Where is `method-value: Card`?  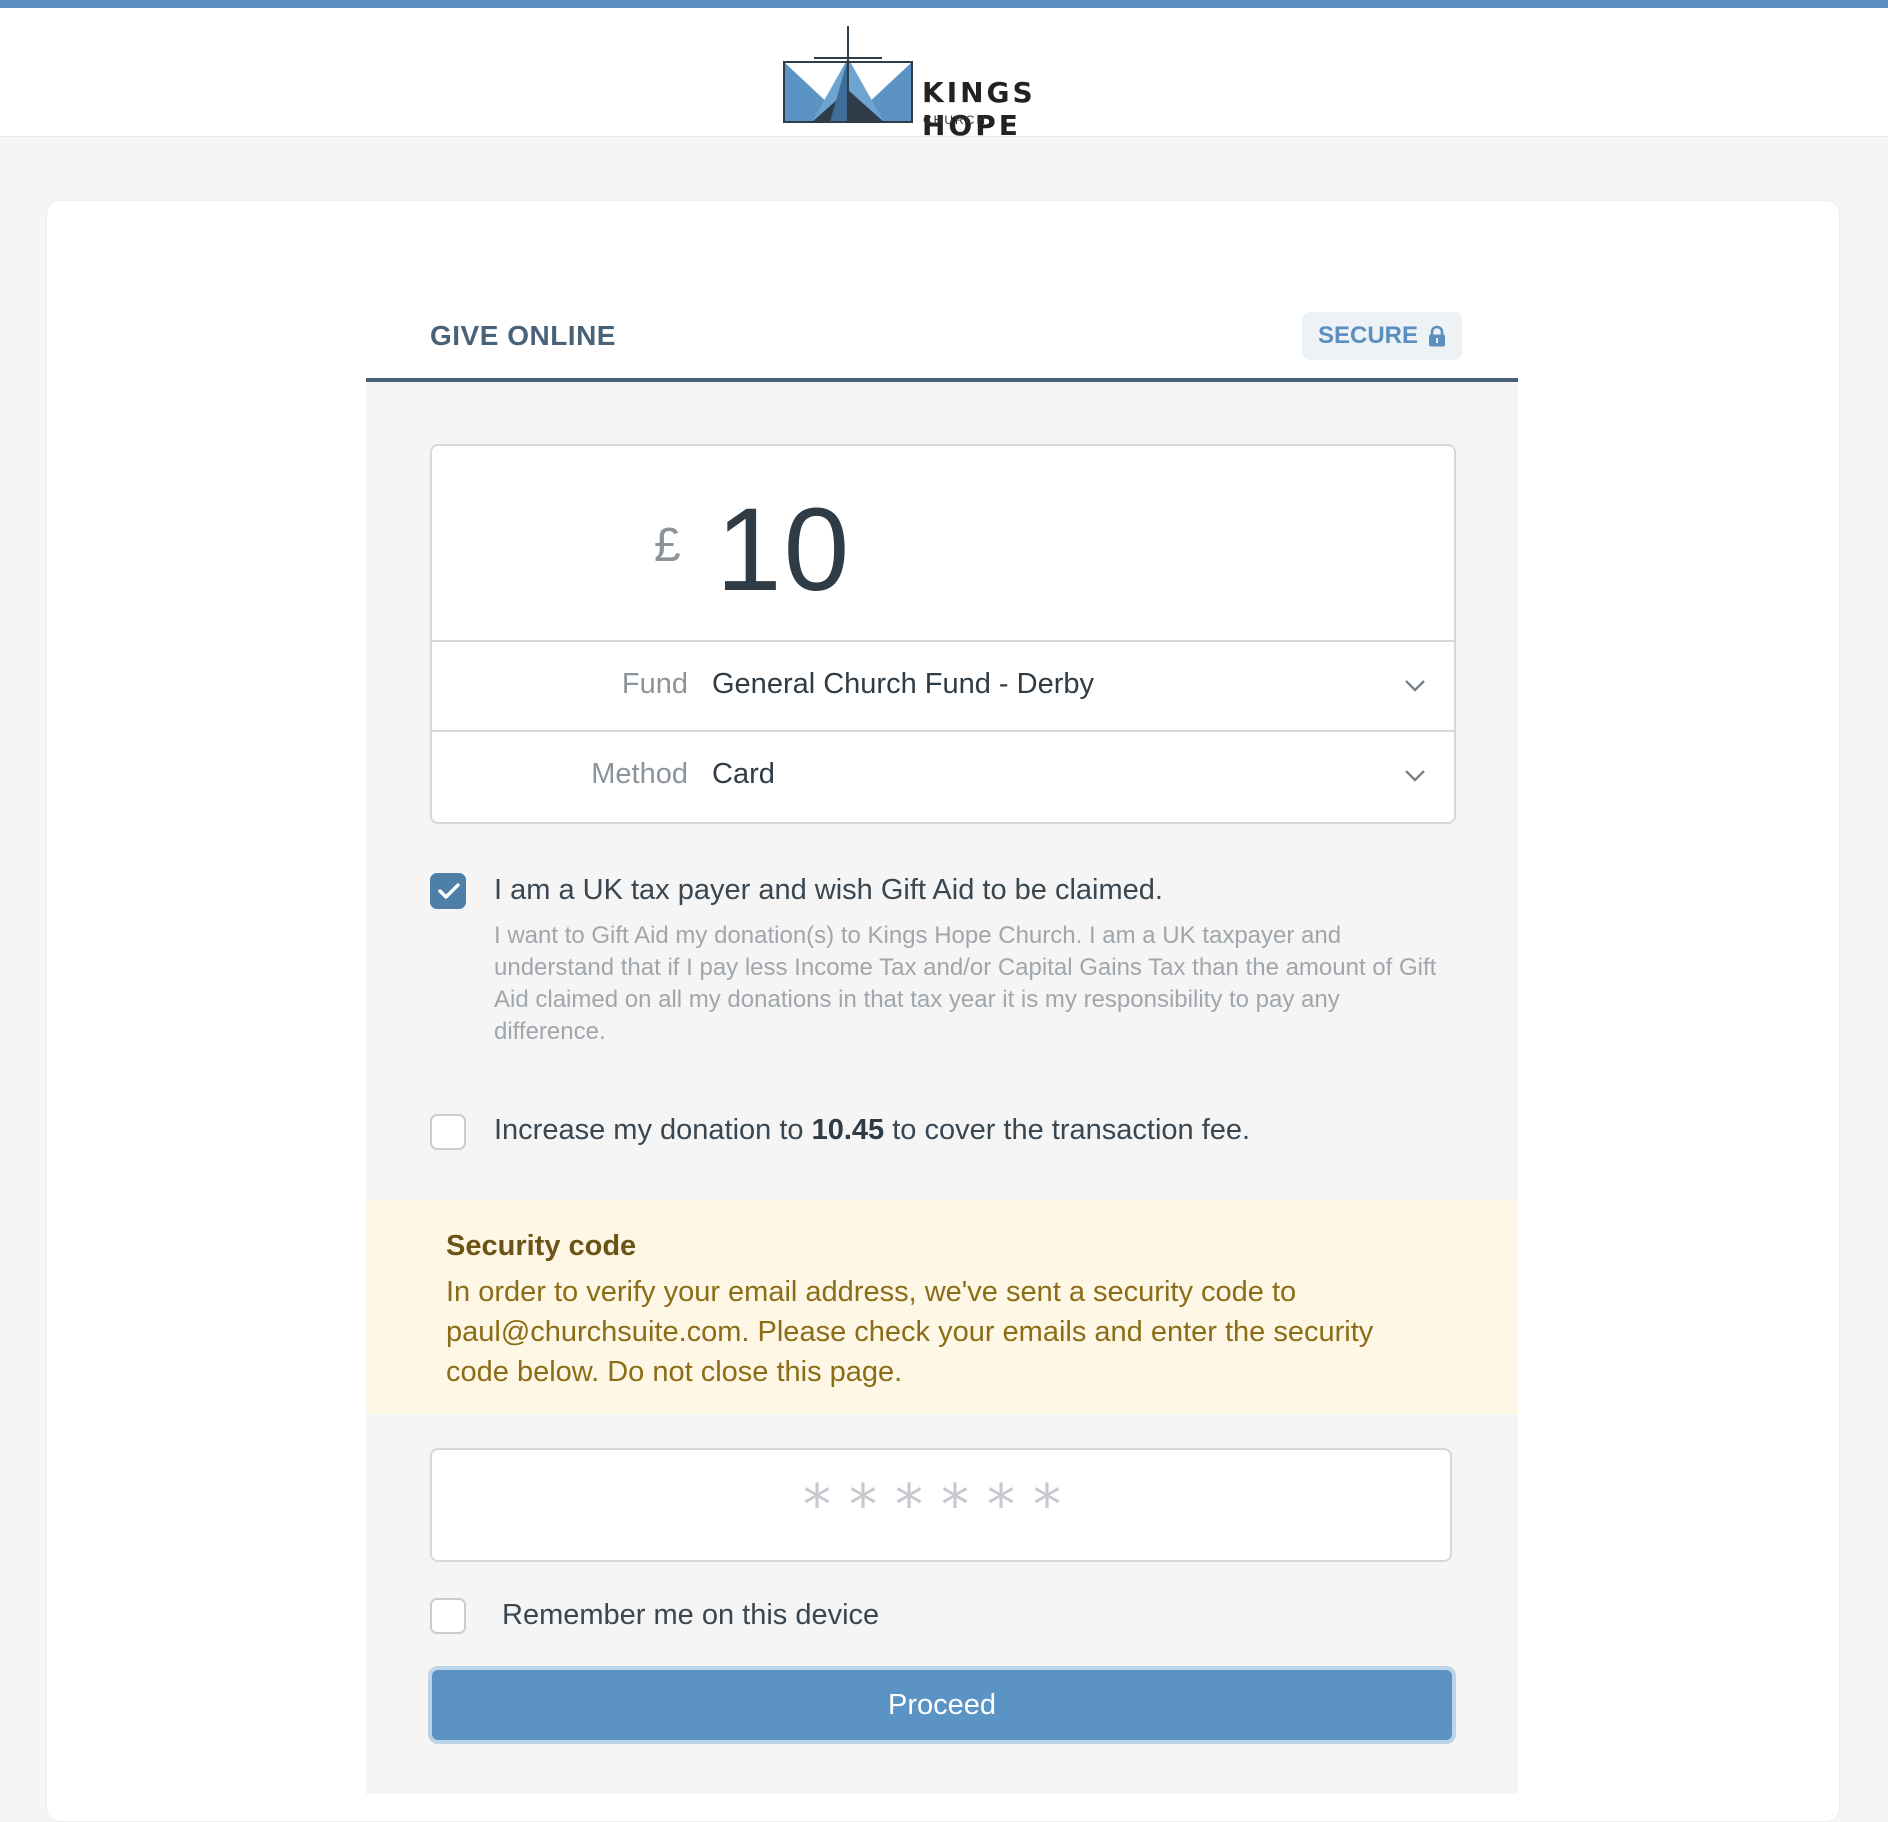
method-value: Card is located at coordinates (743, 774).